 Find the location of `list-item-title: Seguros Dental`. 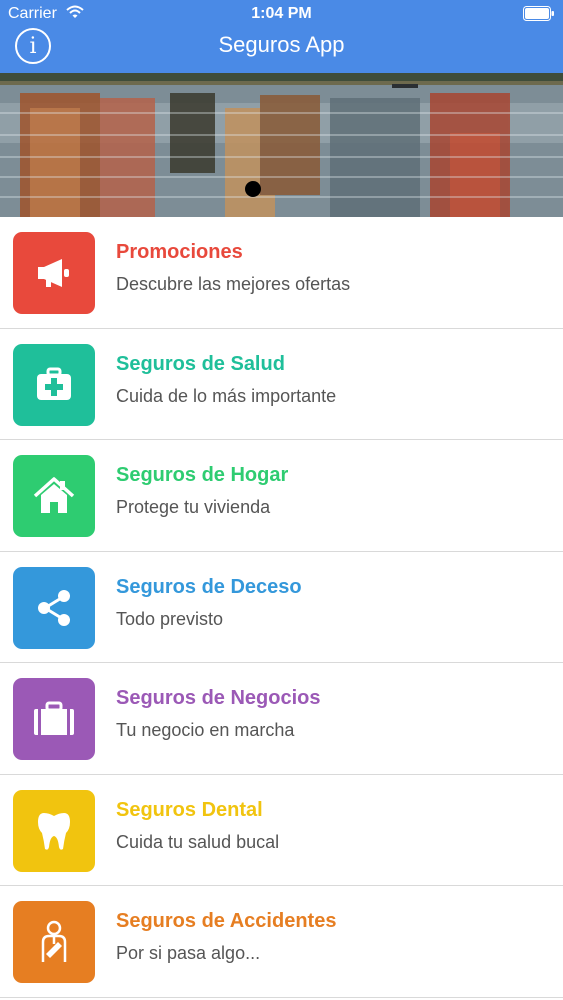

list-item-title: Seguros Dental is located at coordinates (189, 809).